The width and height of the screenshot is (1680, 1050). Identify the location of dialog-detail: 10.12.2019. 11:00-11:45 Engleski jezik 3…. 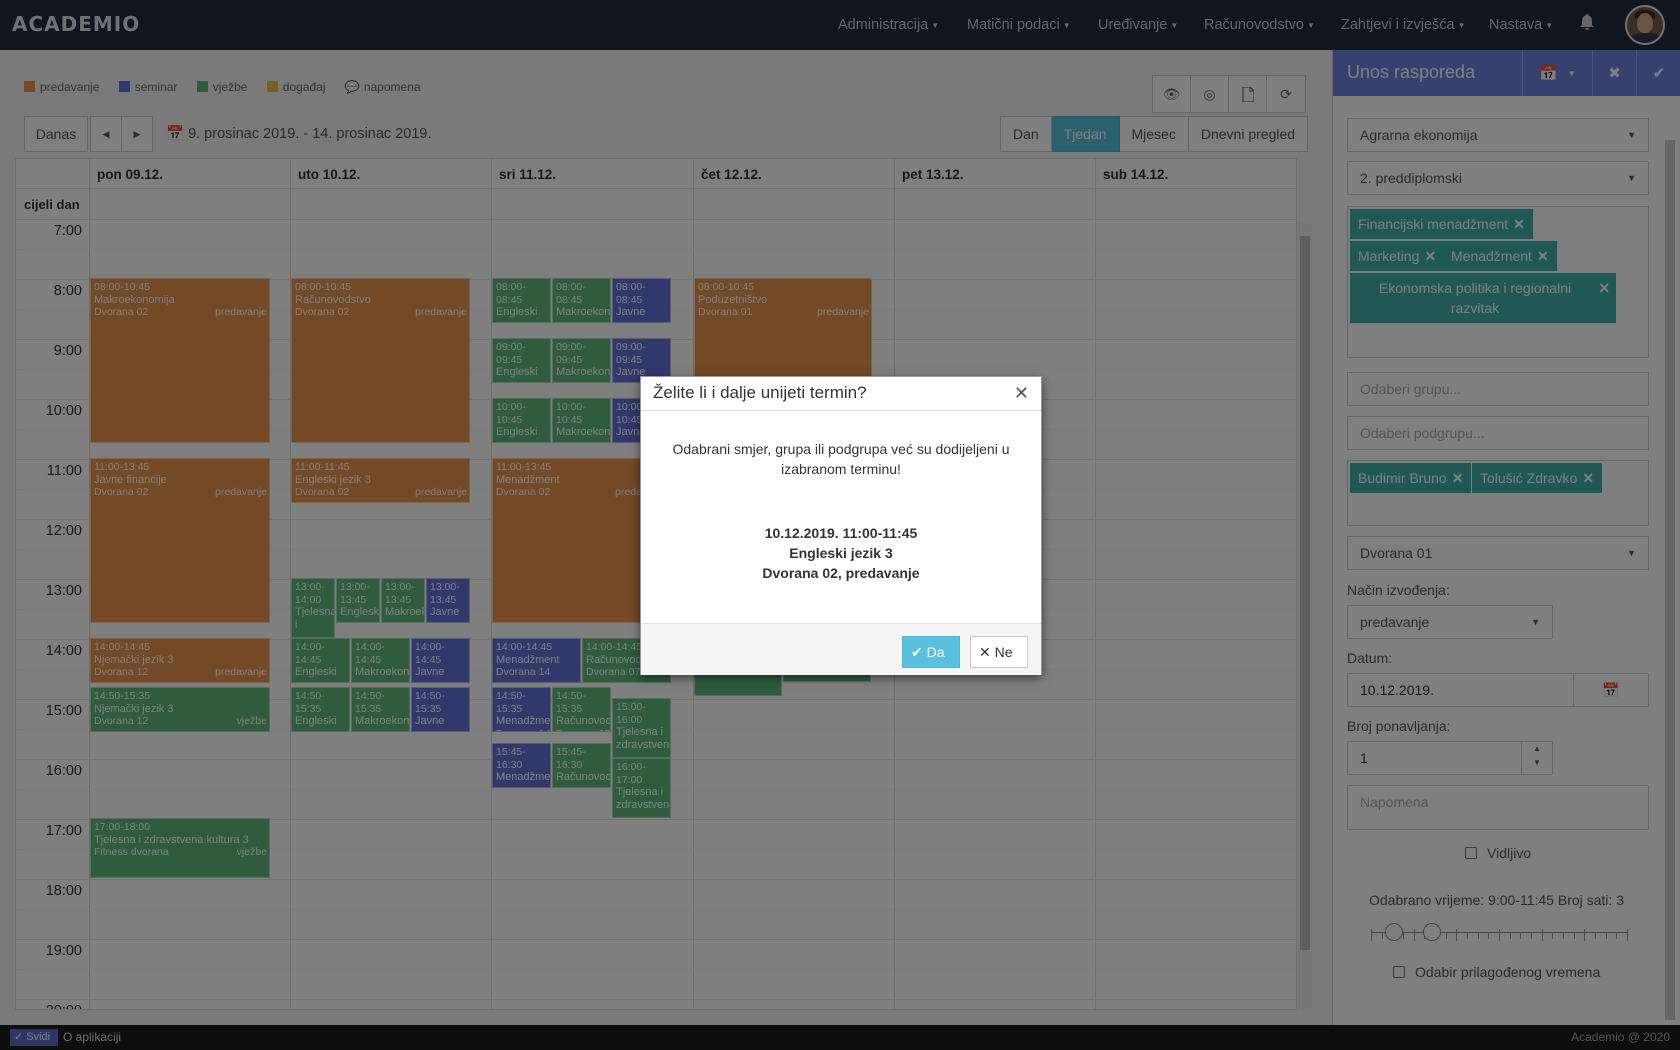
(841, 553).